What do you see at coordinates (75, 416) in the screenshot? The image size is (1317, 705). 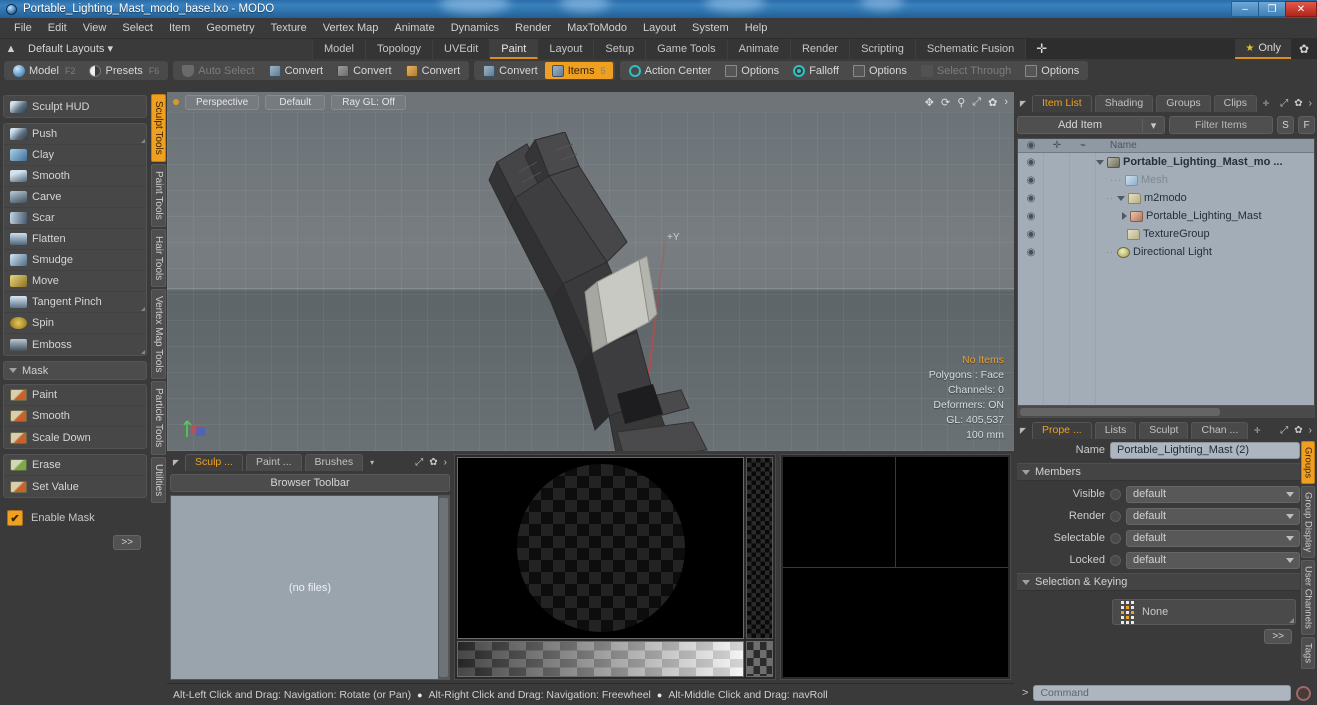 I see `mask-smooth: Smooth` at bounding box center [75, 416].